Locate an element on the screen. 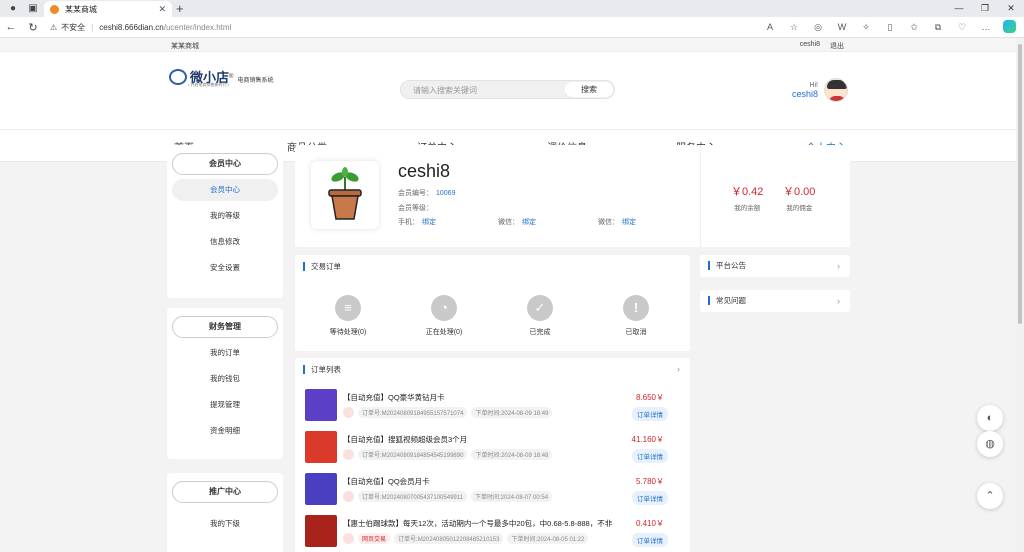 The height and width of the screenshot is (552, 1024). sidebar-finance-title: 财务管理 is located at coordinates (225, 327).